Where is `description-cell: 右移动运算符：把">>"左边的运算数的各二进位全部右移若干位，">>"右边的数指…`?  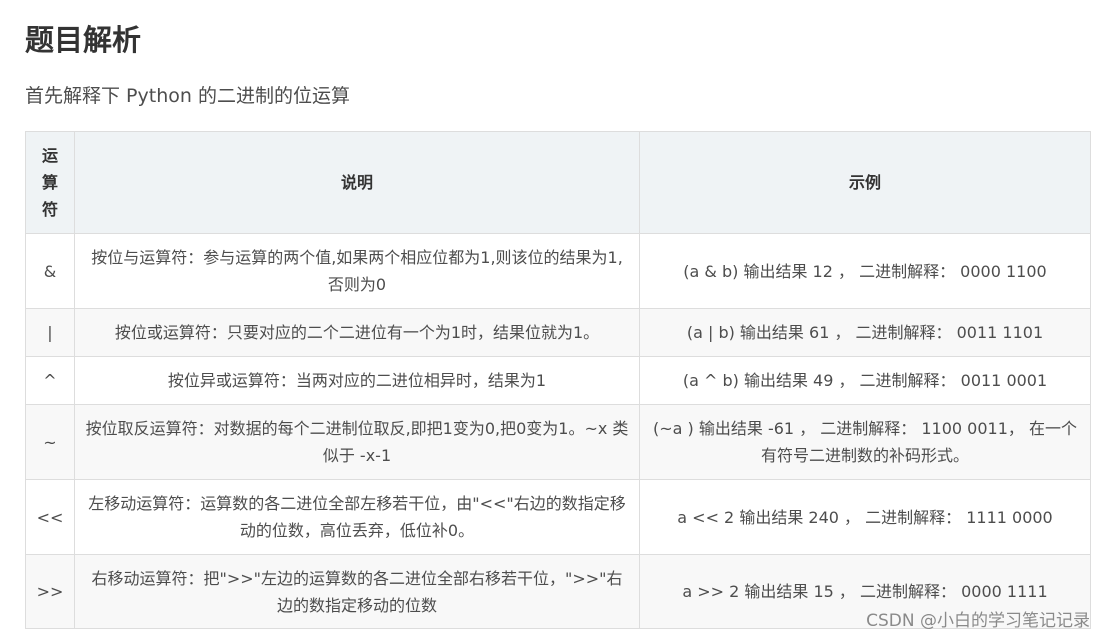 description-cell: 右移动运算符：把">>"左边的运算数的各二进位全部右移若干位，">>"右边的数指… is located at coordinates (357, 591).